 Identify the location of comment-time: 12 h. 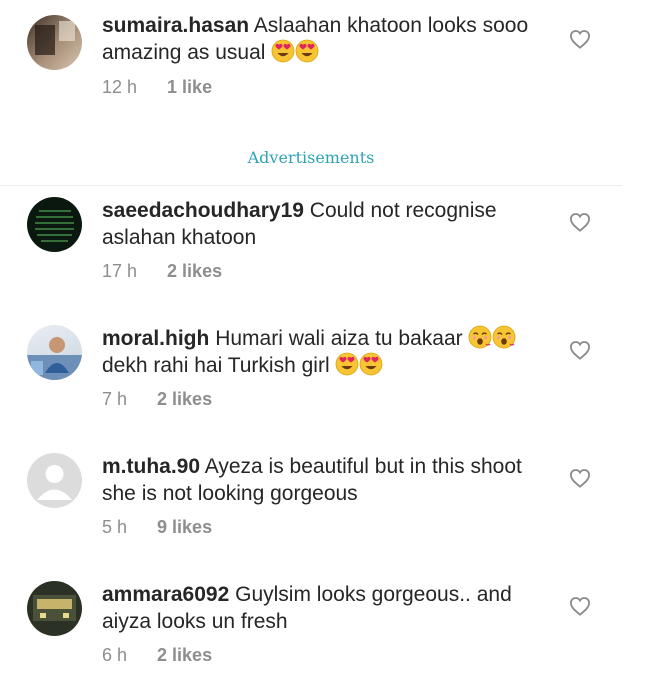
(120, 87).